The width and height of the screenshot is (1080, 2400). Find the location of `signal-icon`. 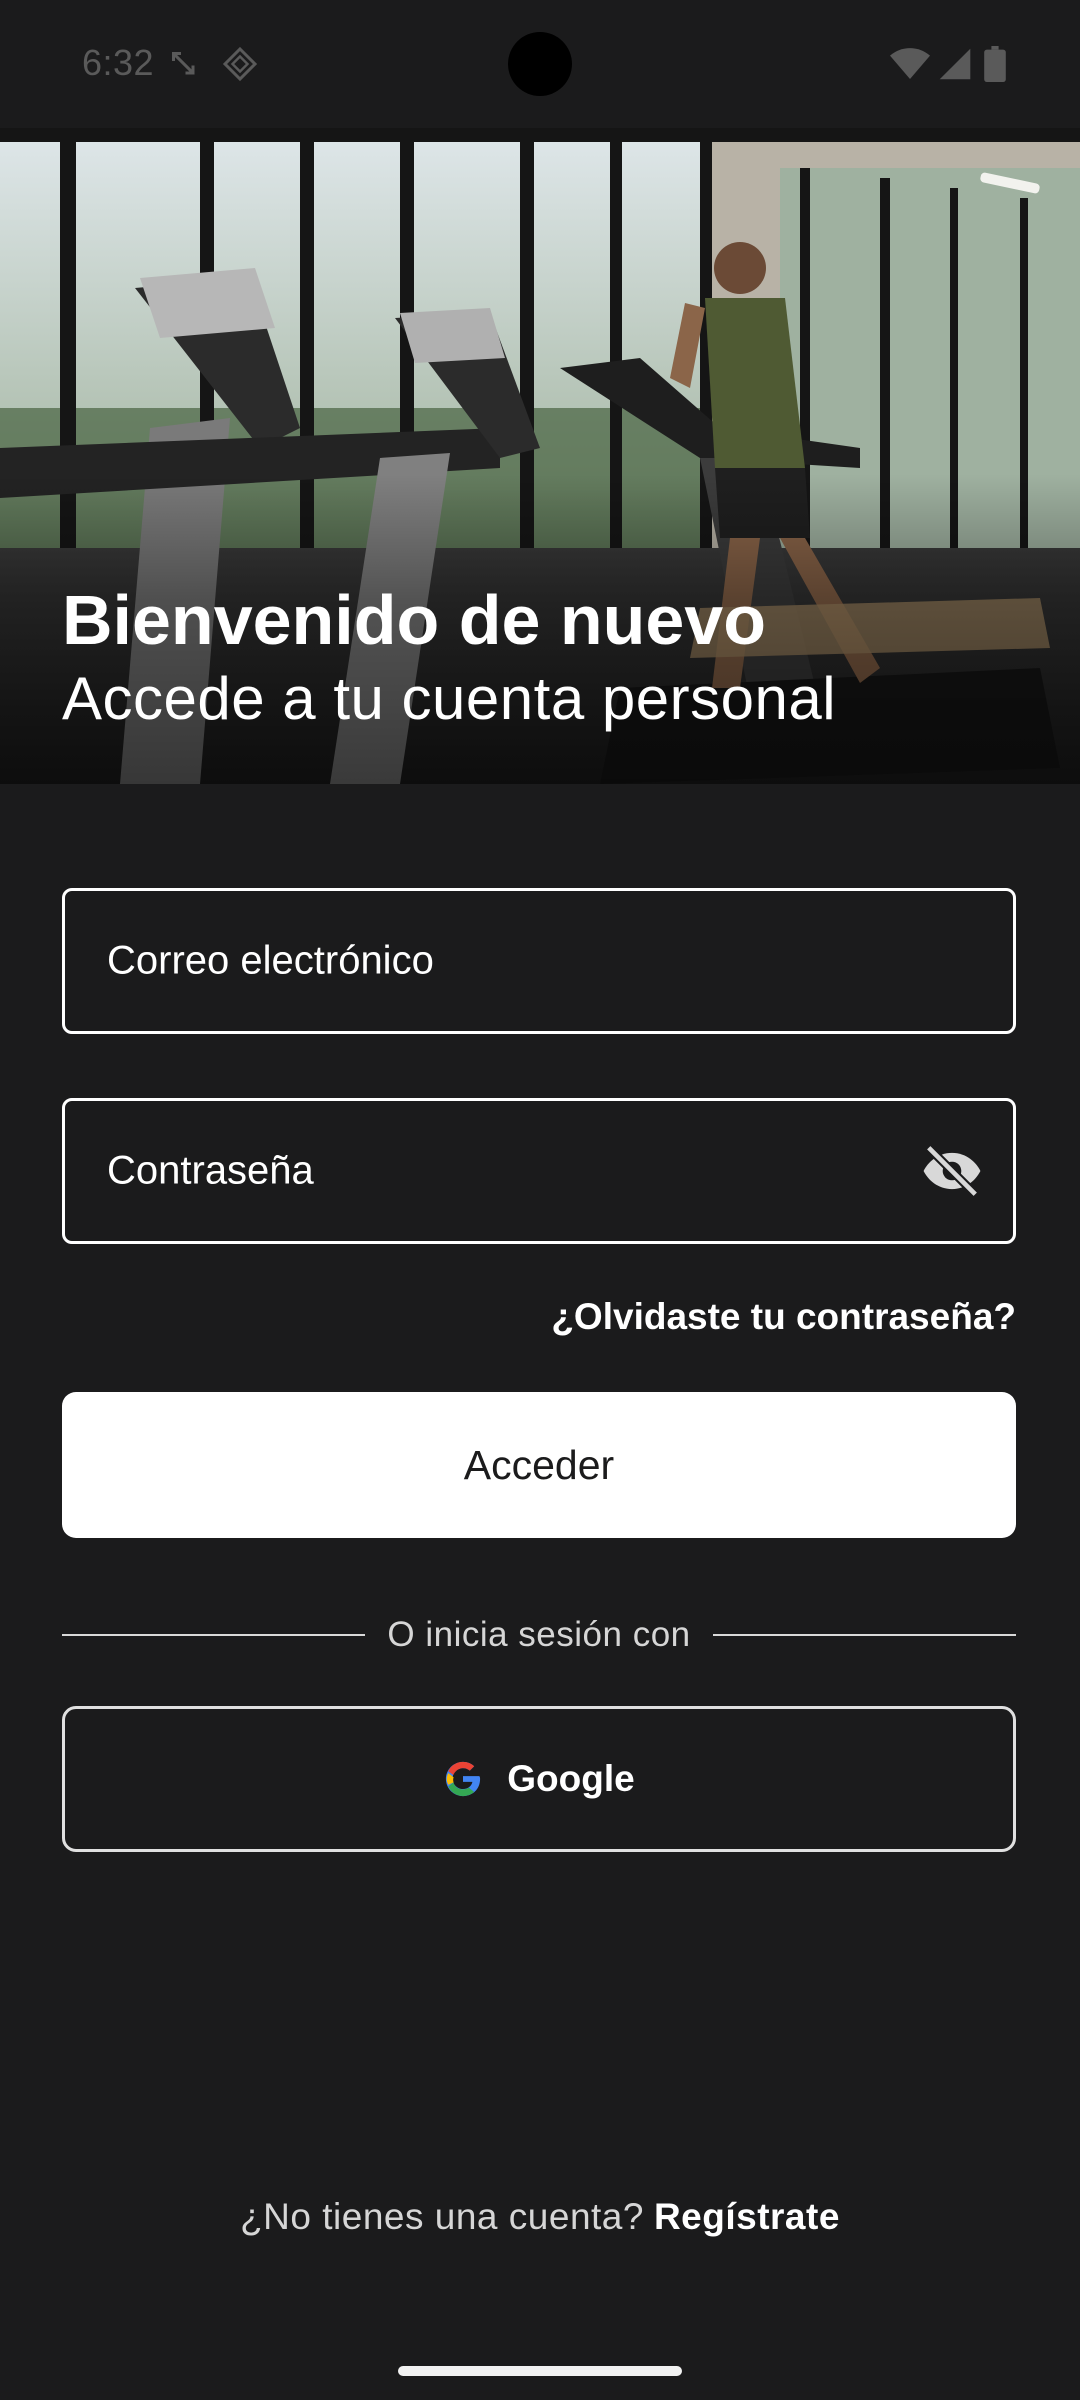

signal-icon is located at coordinates (955, 66).